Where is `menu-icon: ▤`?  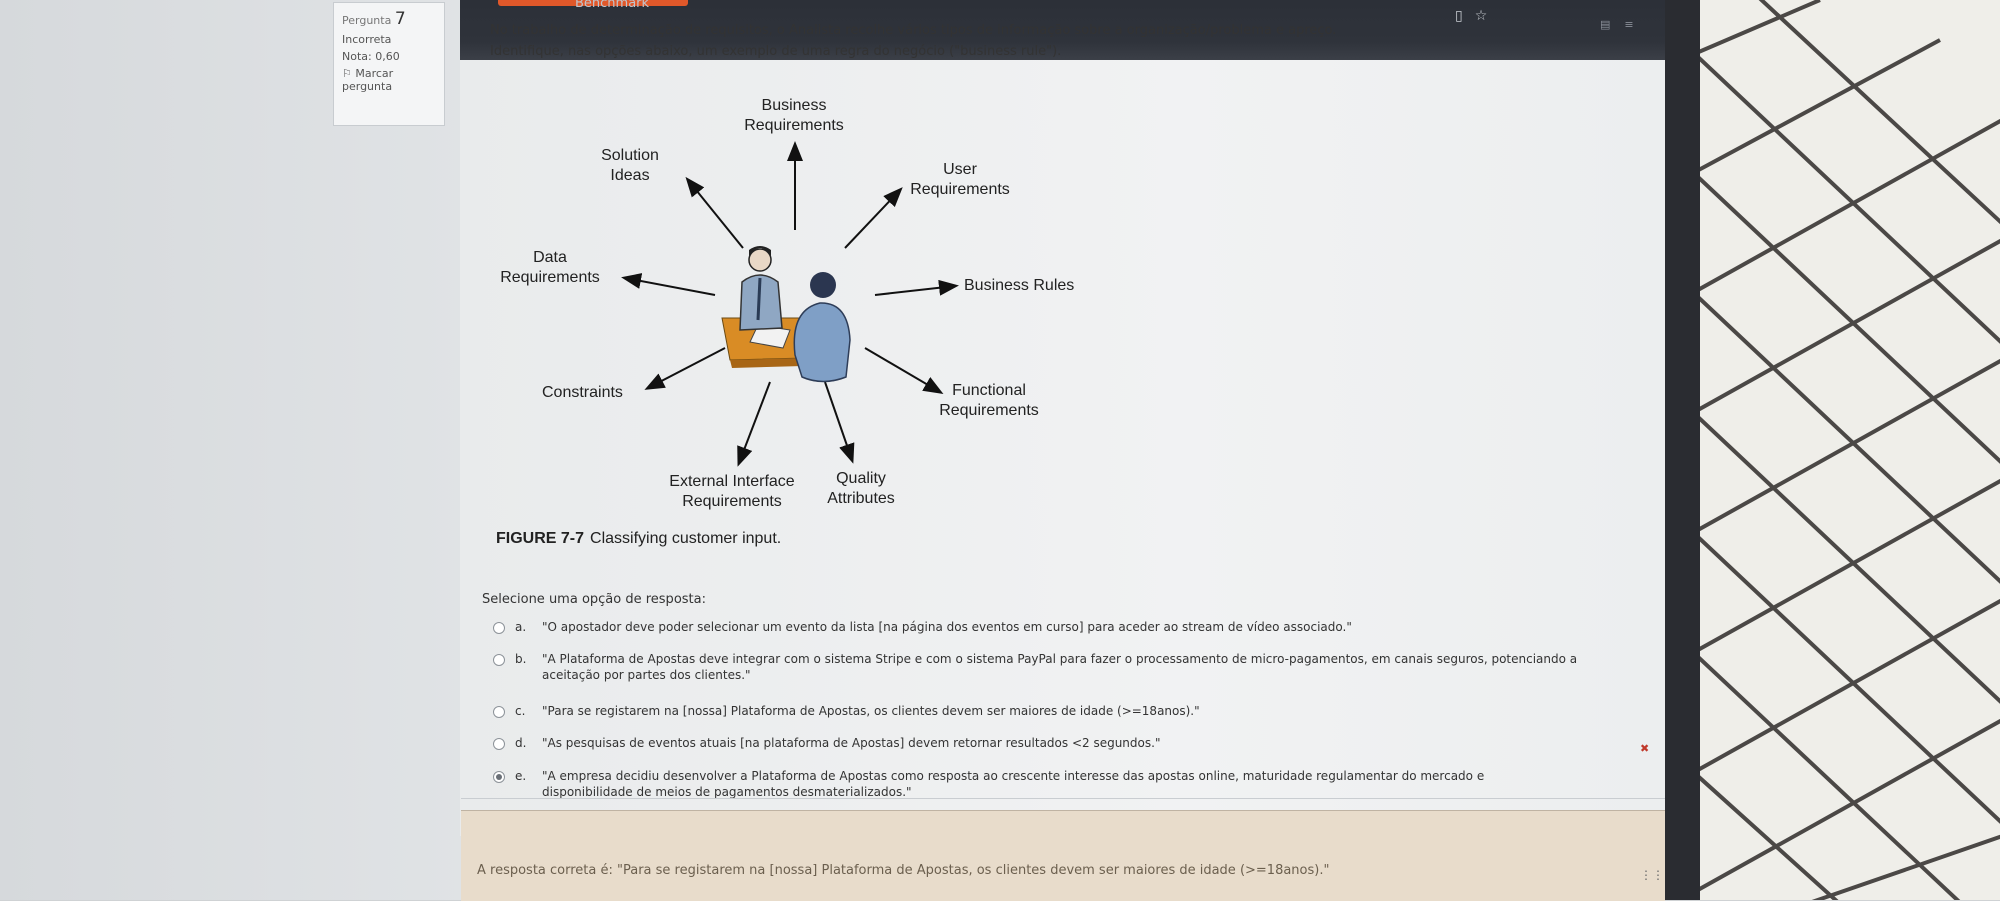 menu-icon: ▤ is located at coordinates (1612, 24).